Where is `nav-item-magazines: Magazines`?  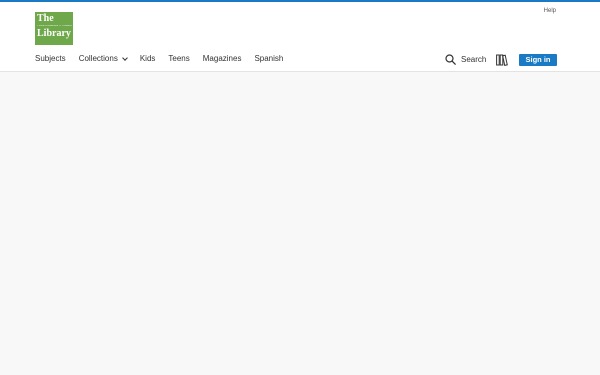 nav-item-magazines: Magazines is located at coordinates (222, 58).